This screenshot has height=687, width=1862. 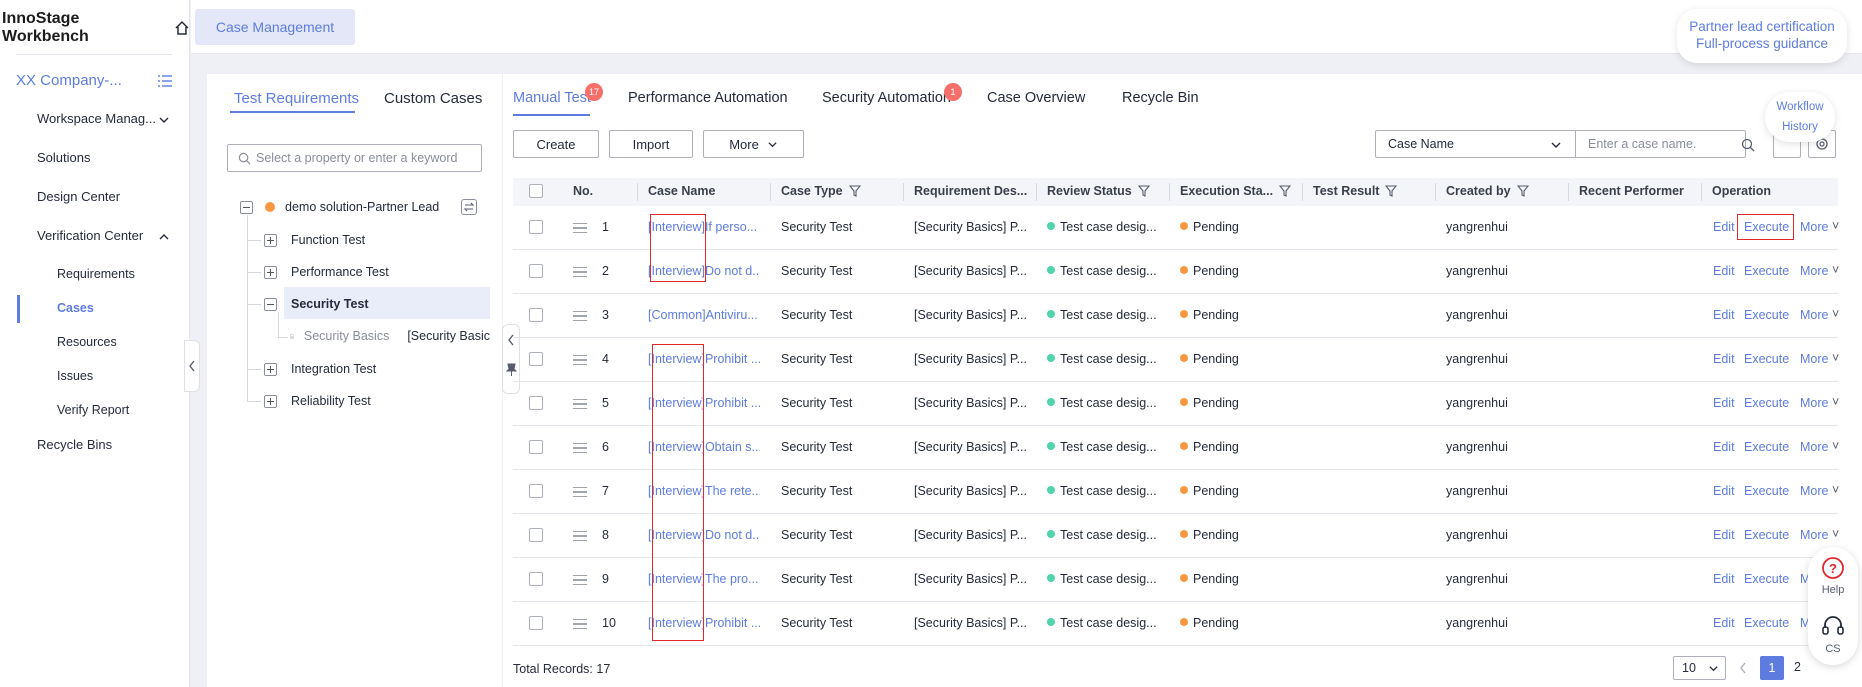 What do you see at coordinates (95, 27) in the screenshot?
I see `brand: InnoStage Workbench` at bounding box center [95, 27].